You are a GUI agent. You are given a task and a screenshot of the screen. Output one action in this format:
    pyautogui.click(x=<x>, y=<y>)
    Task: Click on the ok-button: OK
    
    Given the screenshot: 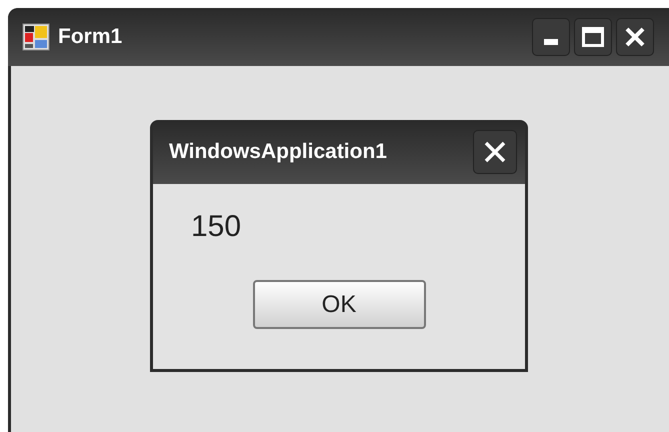 What is the action you would take?
    pyautogui.click(x=339, y=304)
    